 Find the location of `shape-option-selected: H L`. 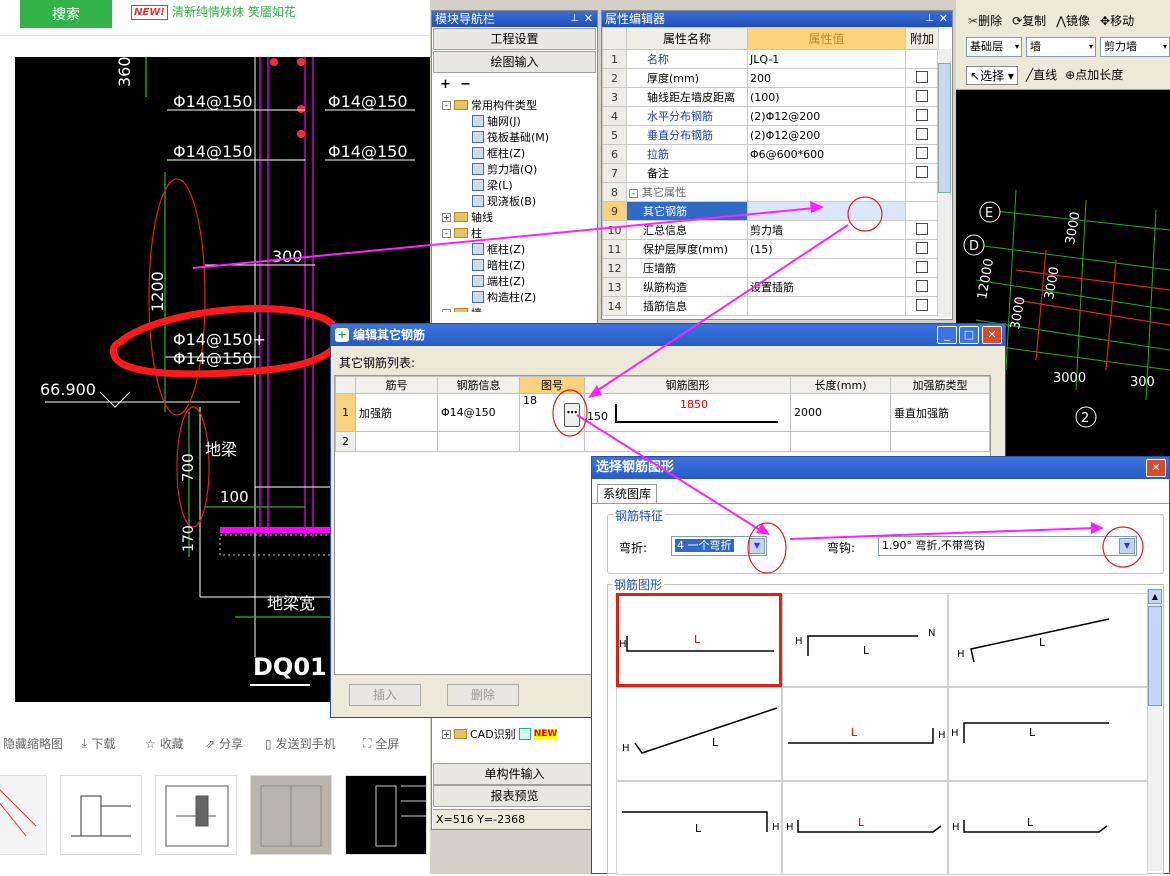

shape-option-selected: H L is located at coordinates (699, 640).